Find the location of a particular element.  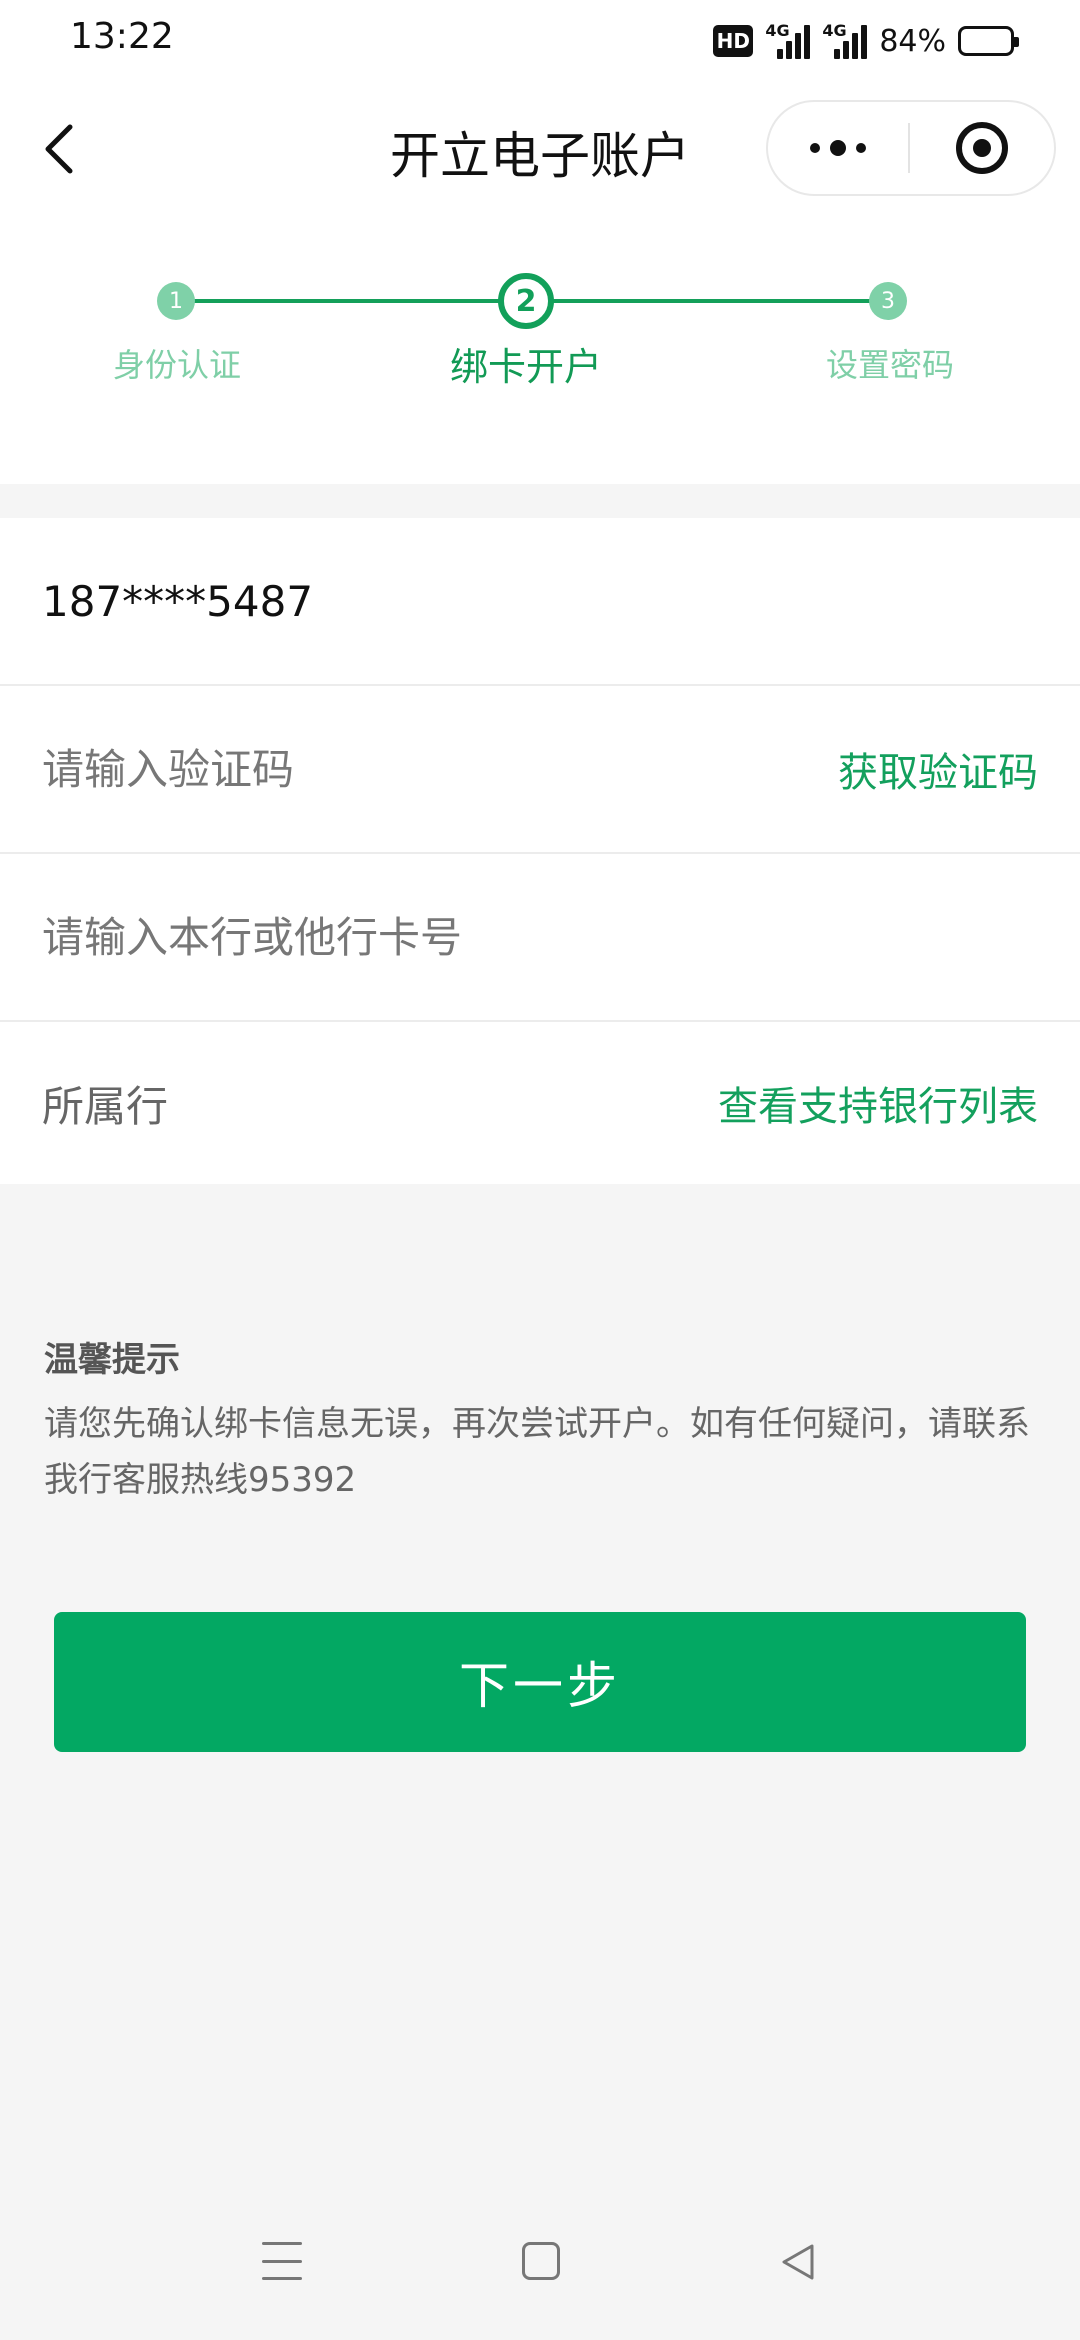

recent-apps-icon is located at coordinates (282, 2261).